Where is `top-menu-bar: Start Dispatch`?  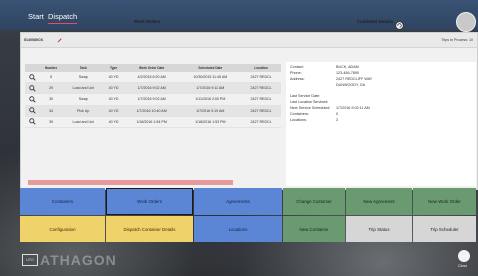
top-menu-bar: Start Dispatch is located at coordinates (239, 16).